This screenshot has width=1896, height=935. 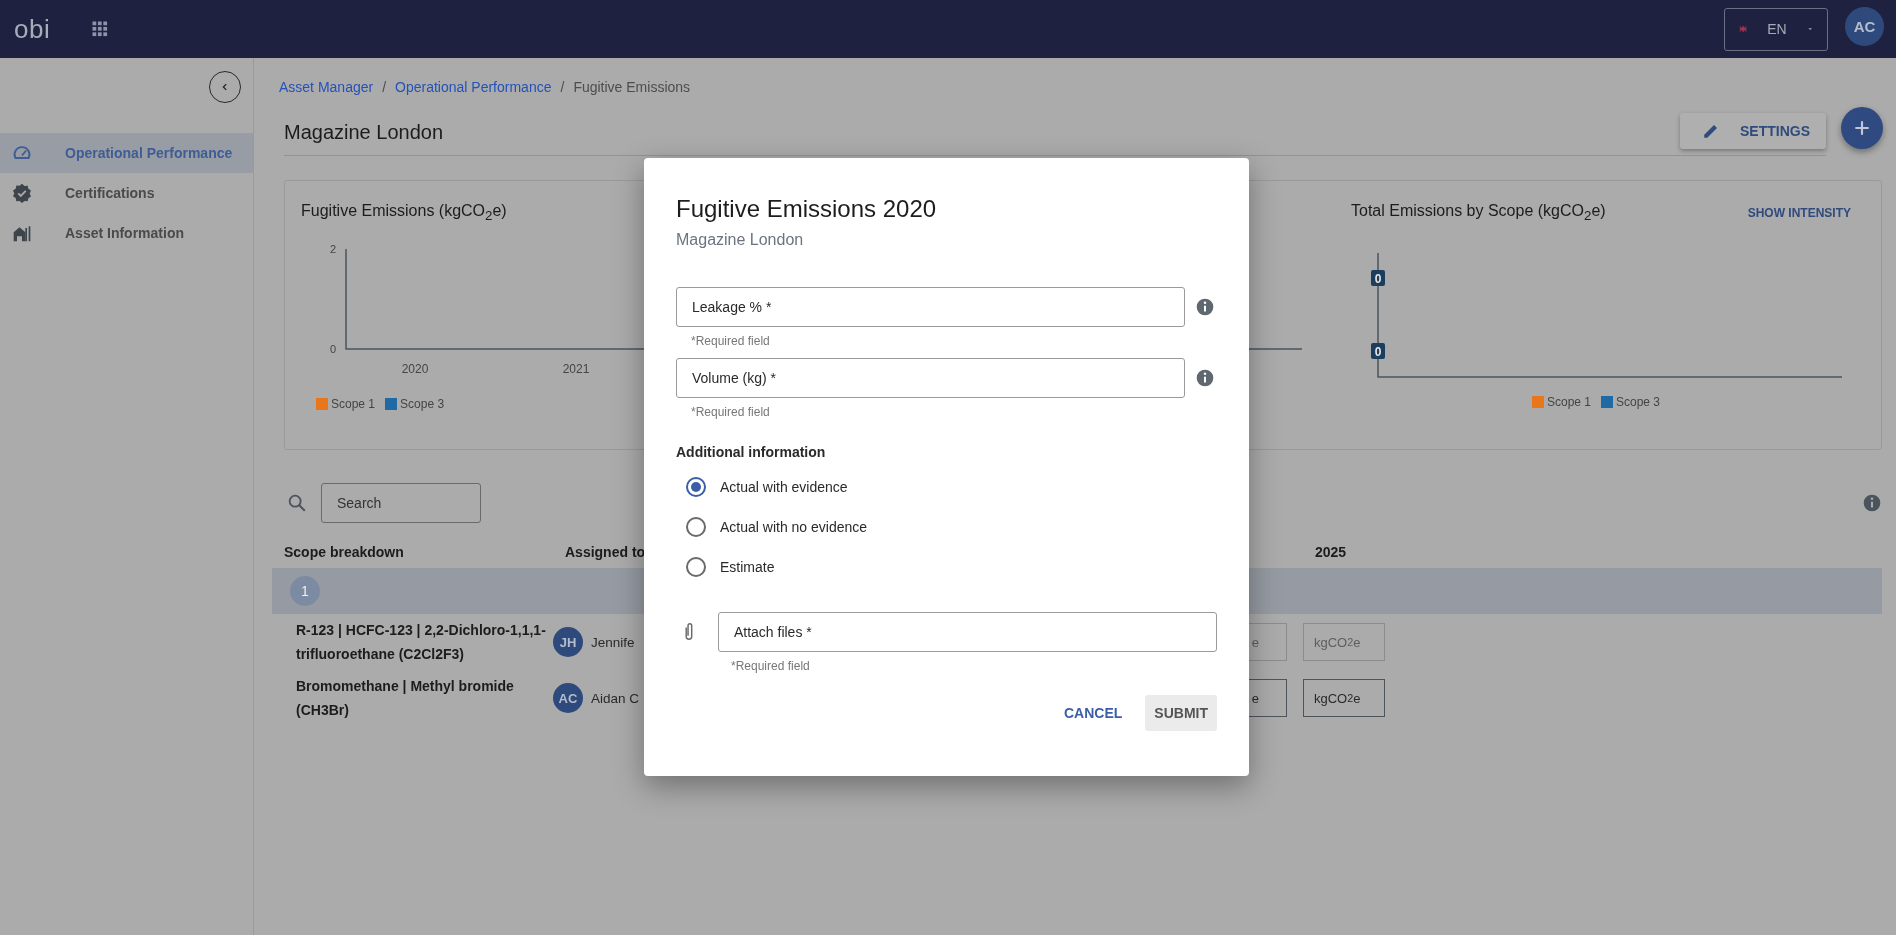 What do you see at coordinates (297, 503) in the screenshot?
I see `search-icon` at bounding box center [297, 503].